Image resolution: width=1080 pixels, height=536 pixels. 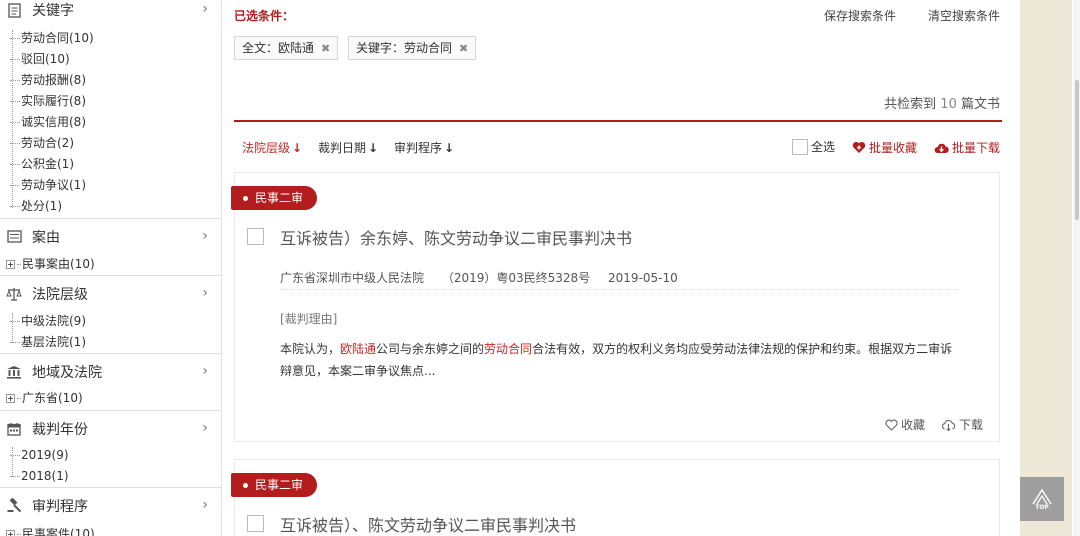 I want to click on result-title-link: 互诉被告）余东婷、陈文劳动争议二审民事判决书, so click(x=456, y=237).